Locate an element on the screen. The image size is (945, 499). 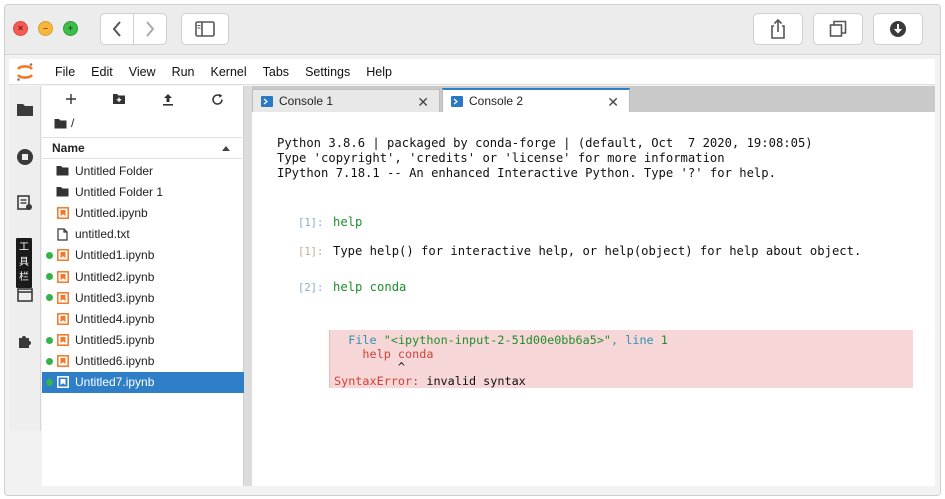
traceback-file-name: "<ipython-input-2-51d00e0bb6a5>" is located at coordinates (497, 340).